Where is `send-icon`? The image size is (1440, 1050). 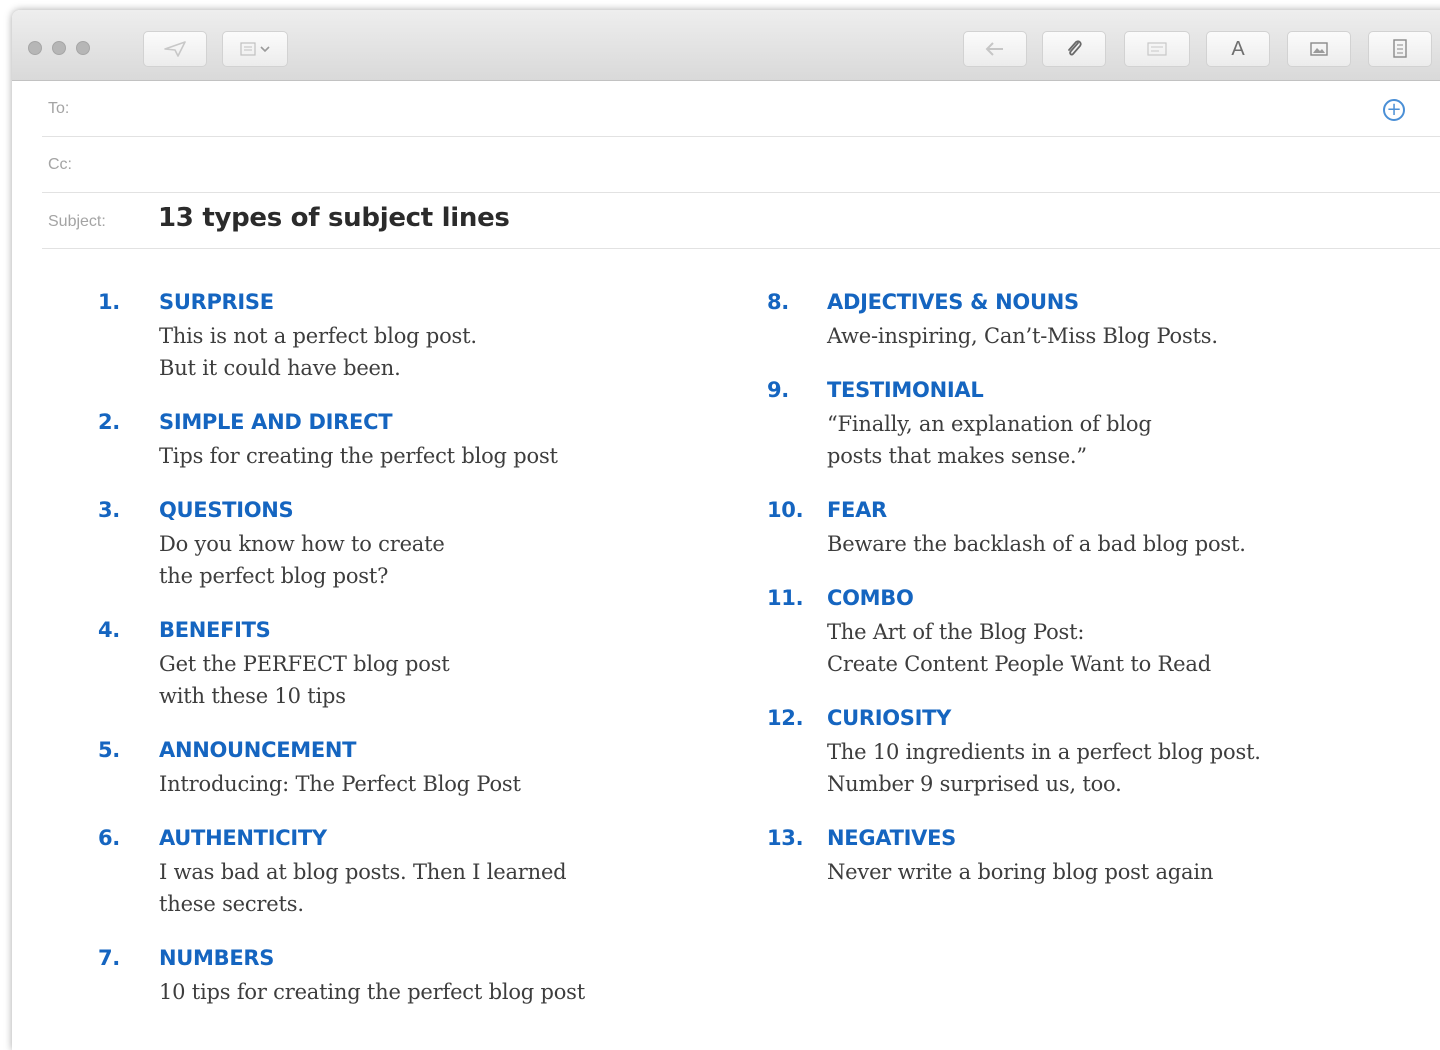
send-icon is located at coordinates (175, 49).